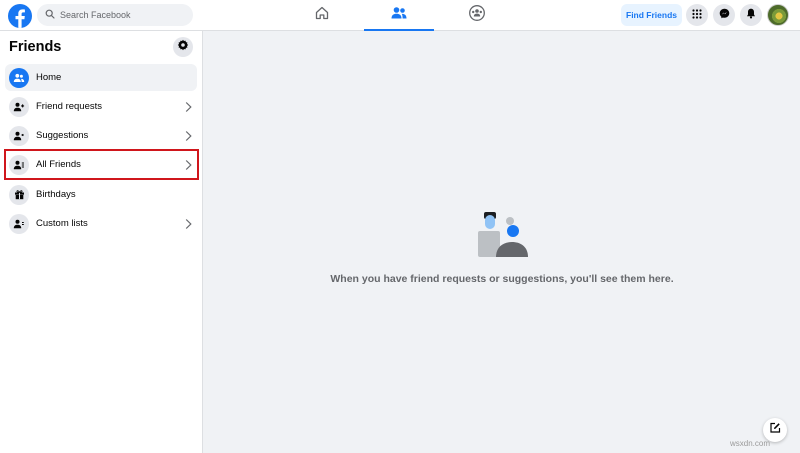  Describe the element at coordinates (56, 194) in the screenshot. I see `sidebar-item-label: Birthdays` at that location.